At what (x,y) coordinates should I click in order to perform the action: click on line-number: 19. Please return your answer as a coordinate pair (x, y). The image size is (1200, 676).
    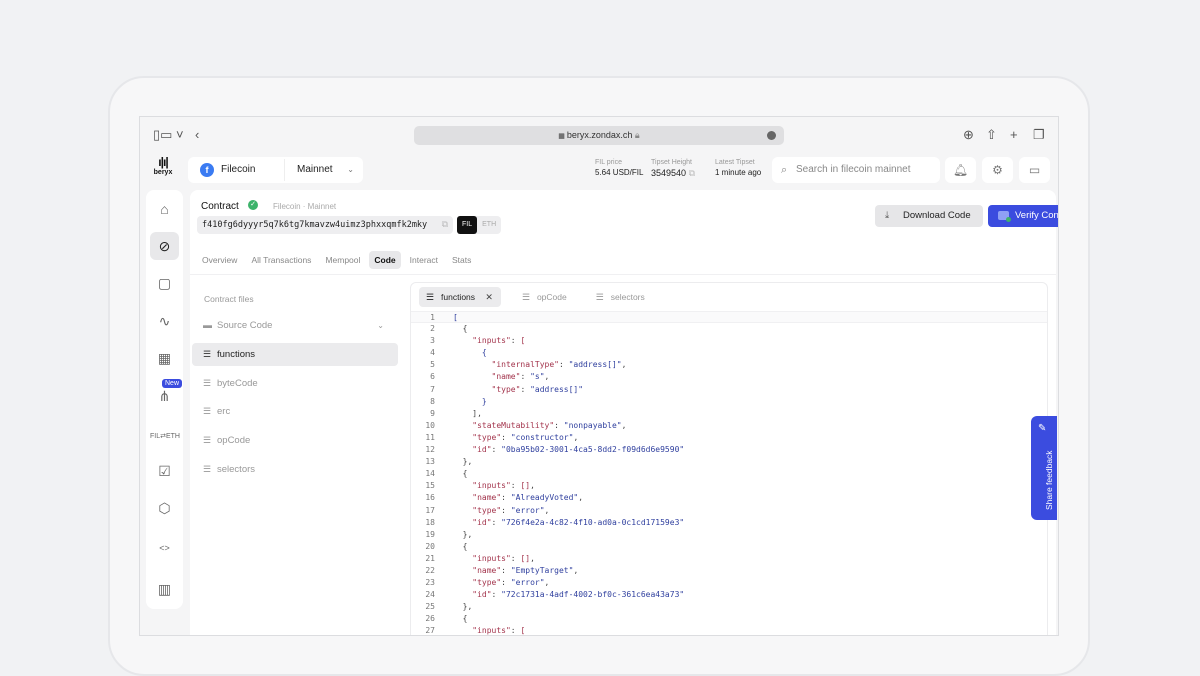
    Looking at the image, I should click on (430, 534).